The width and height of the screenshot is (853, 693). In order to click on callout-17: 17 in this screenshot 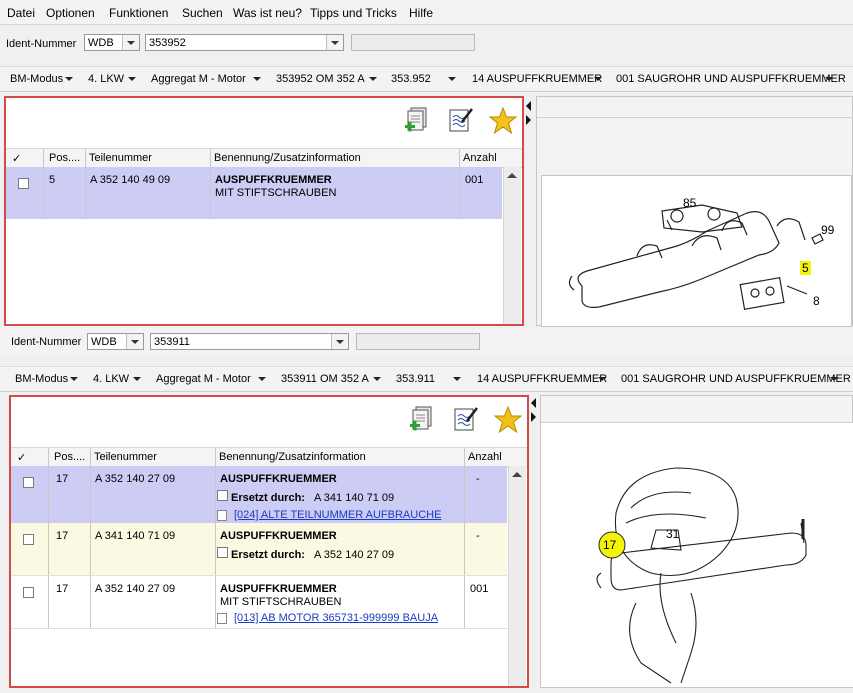, I will do `click(609, 545)`.